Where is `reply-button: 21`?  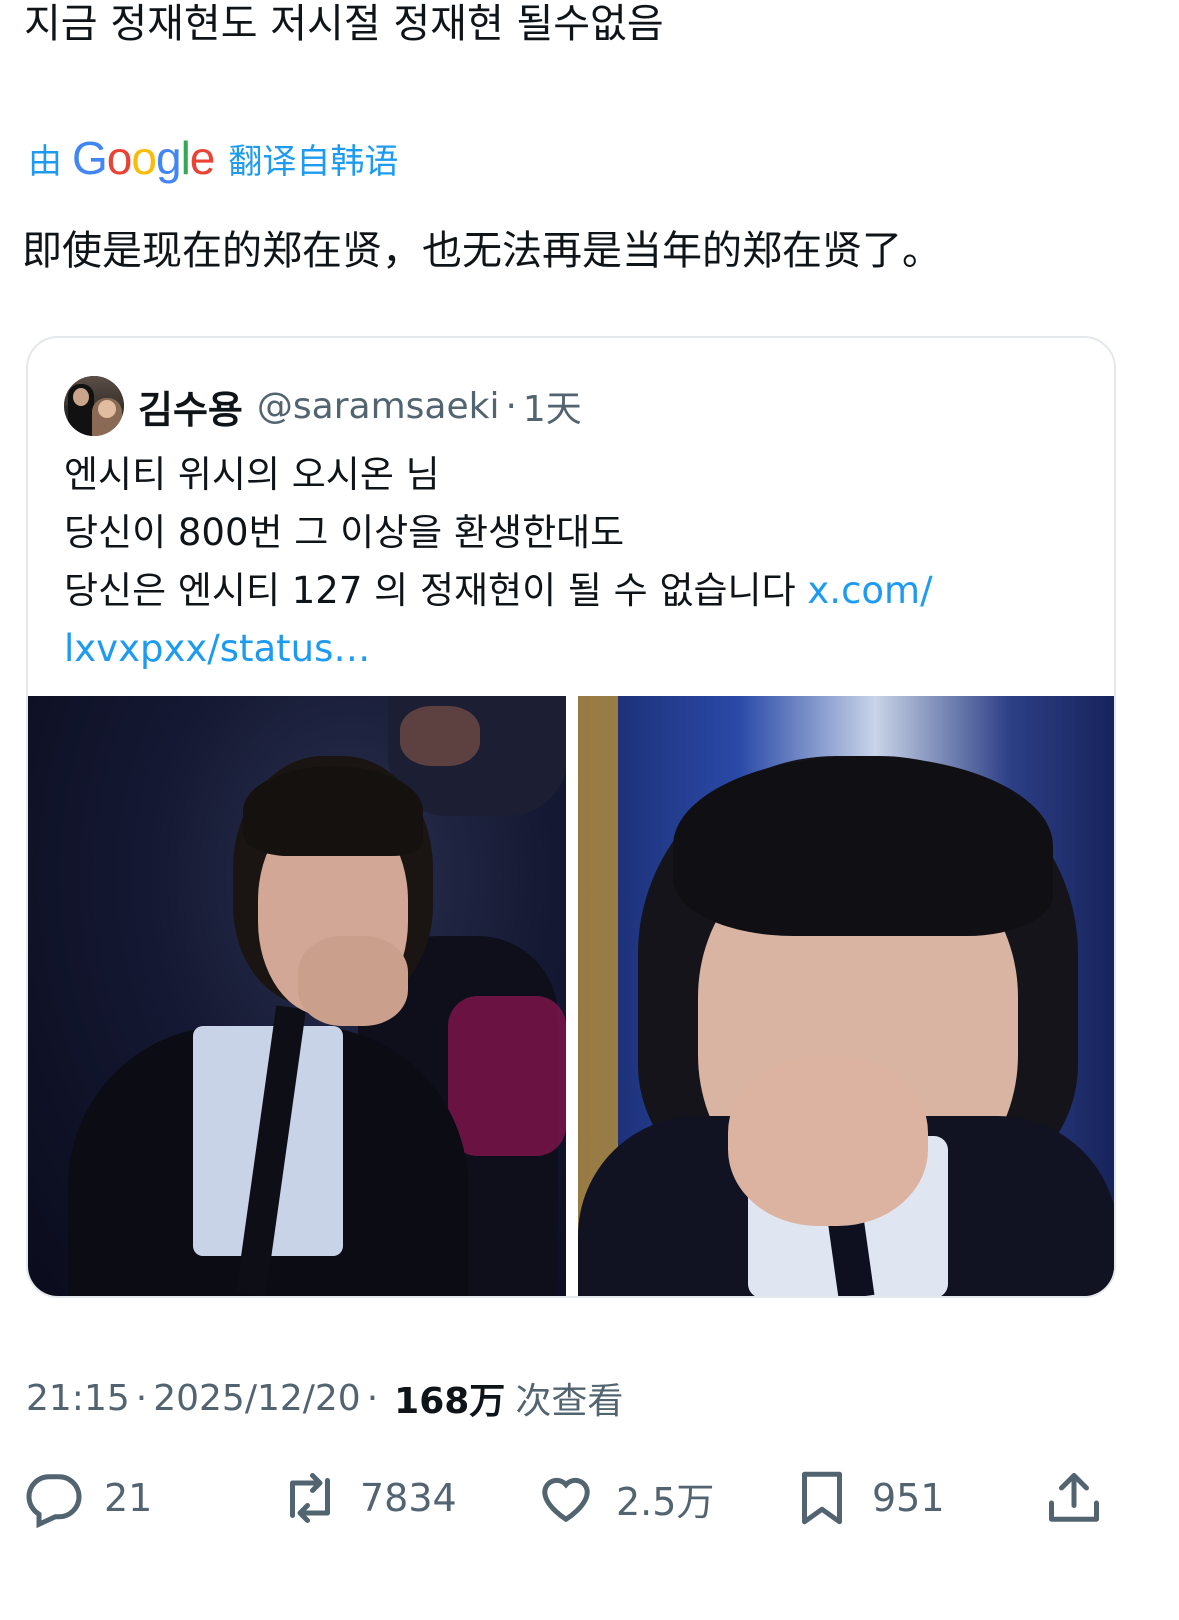 reply-button: 21 is located at coordinates (88, 1498).